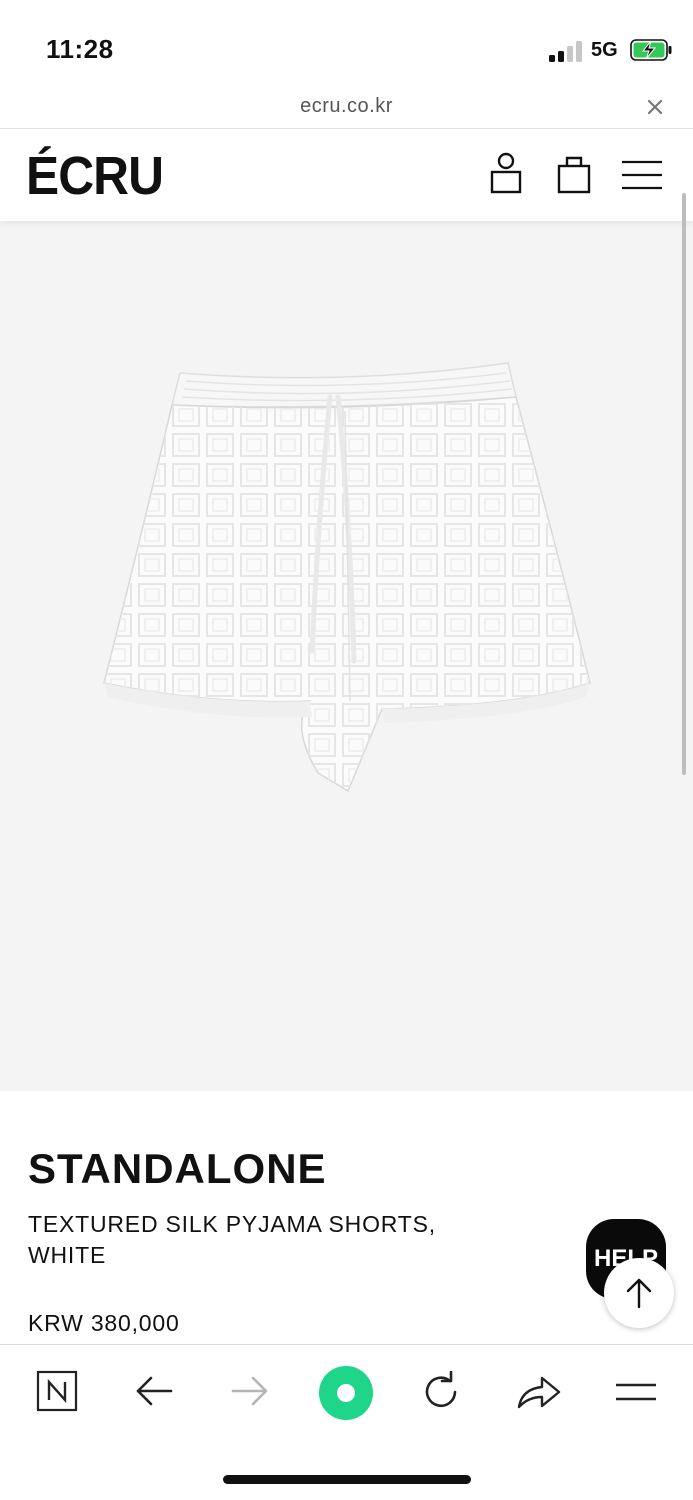 This screenshot has height=1500, width=693. Describe the element at coordinates (346, 174) in the screenshot. I see `site-header: ÉCRU` at that location.